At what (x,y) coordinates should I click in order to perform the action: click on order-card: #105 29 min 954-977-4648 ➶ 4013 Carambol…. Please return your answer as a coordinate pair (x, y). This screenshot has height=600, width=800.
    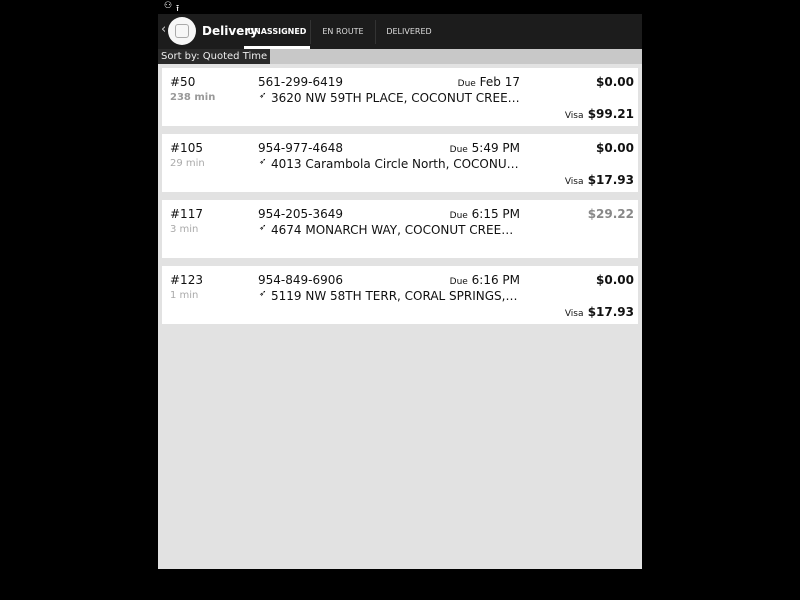
    Looking at the image, I should click on (400, 163).